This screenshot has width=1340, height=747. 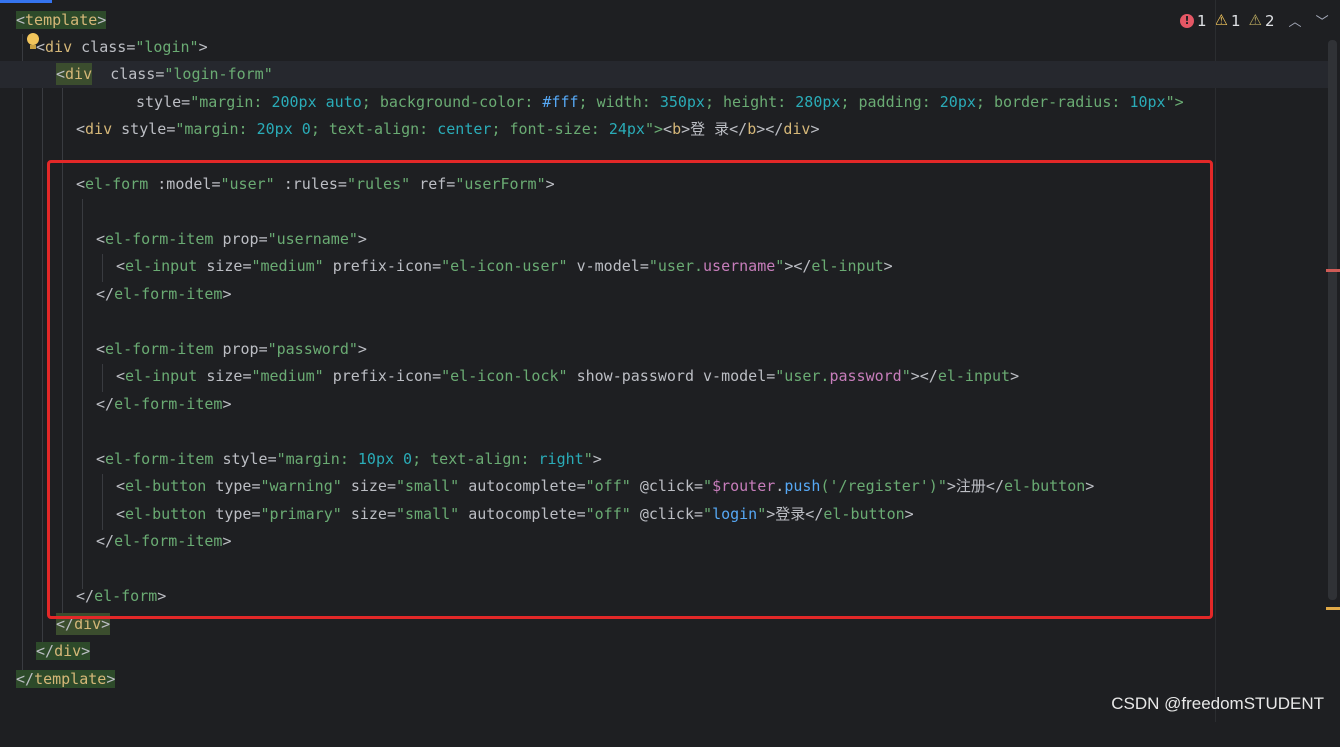 I want to click on code-line-current: <div class="login-form", so click(x=664, y=74).